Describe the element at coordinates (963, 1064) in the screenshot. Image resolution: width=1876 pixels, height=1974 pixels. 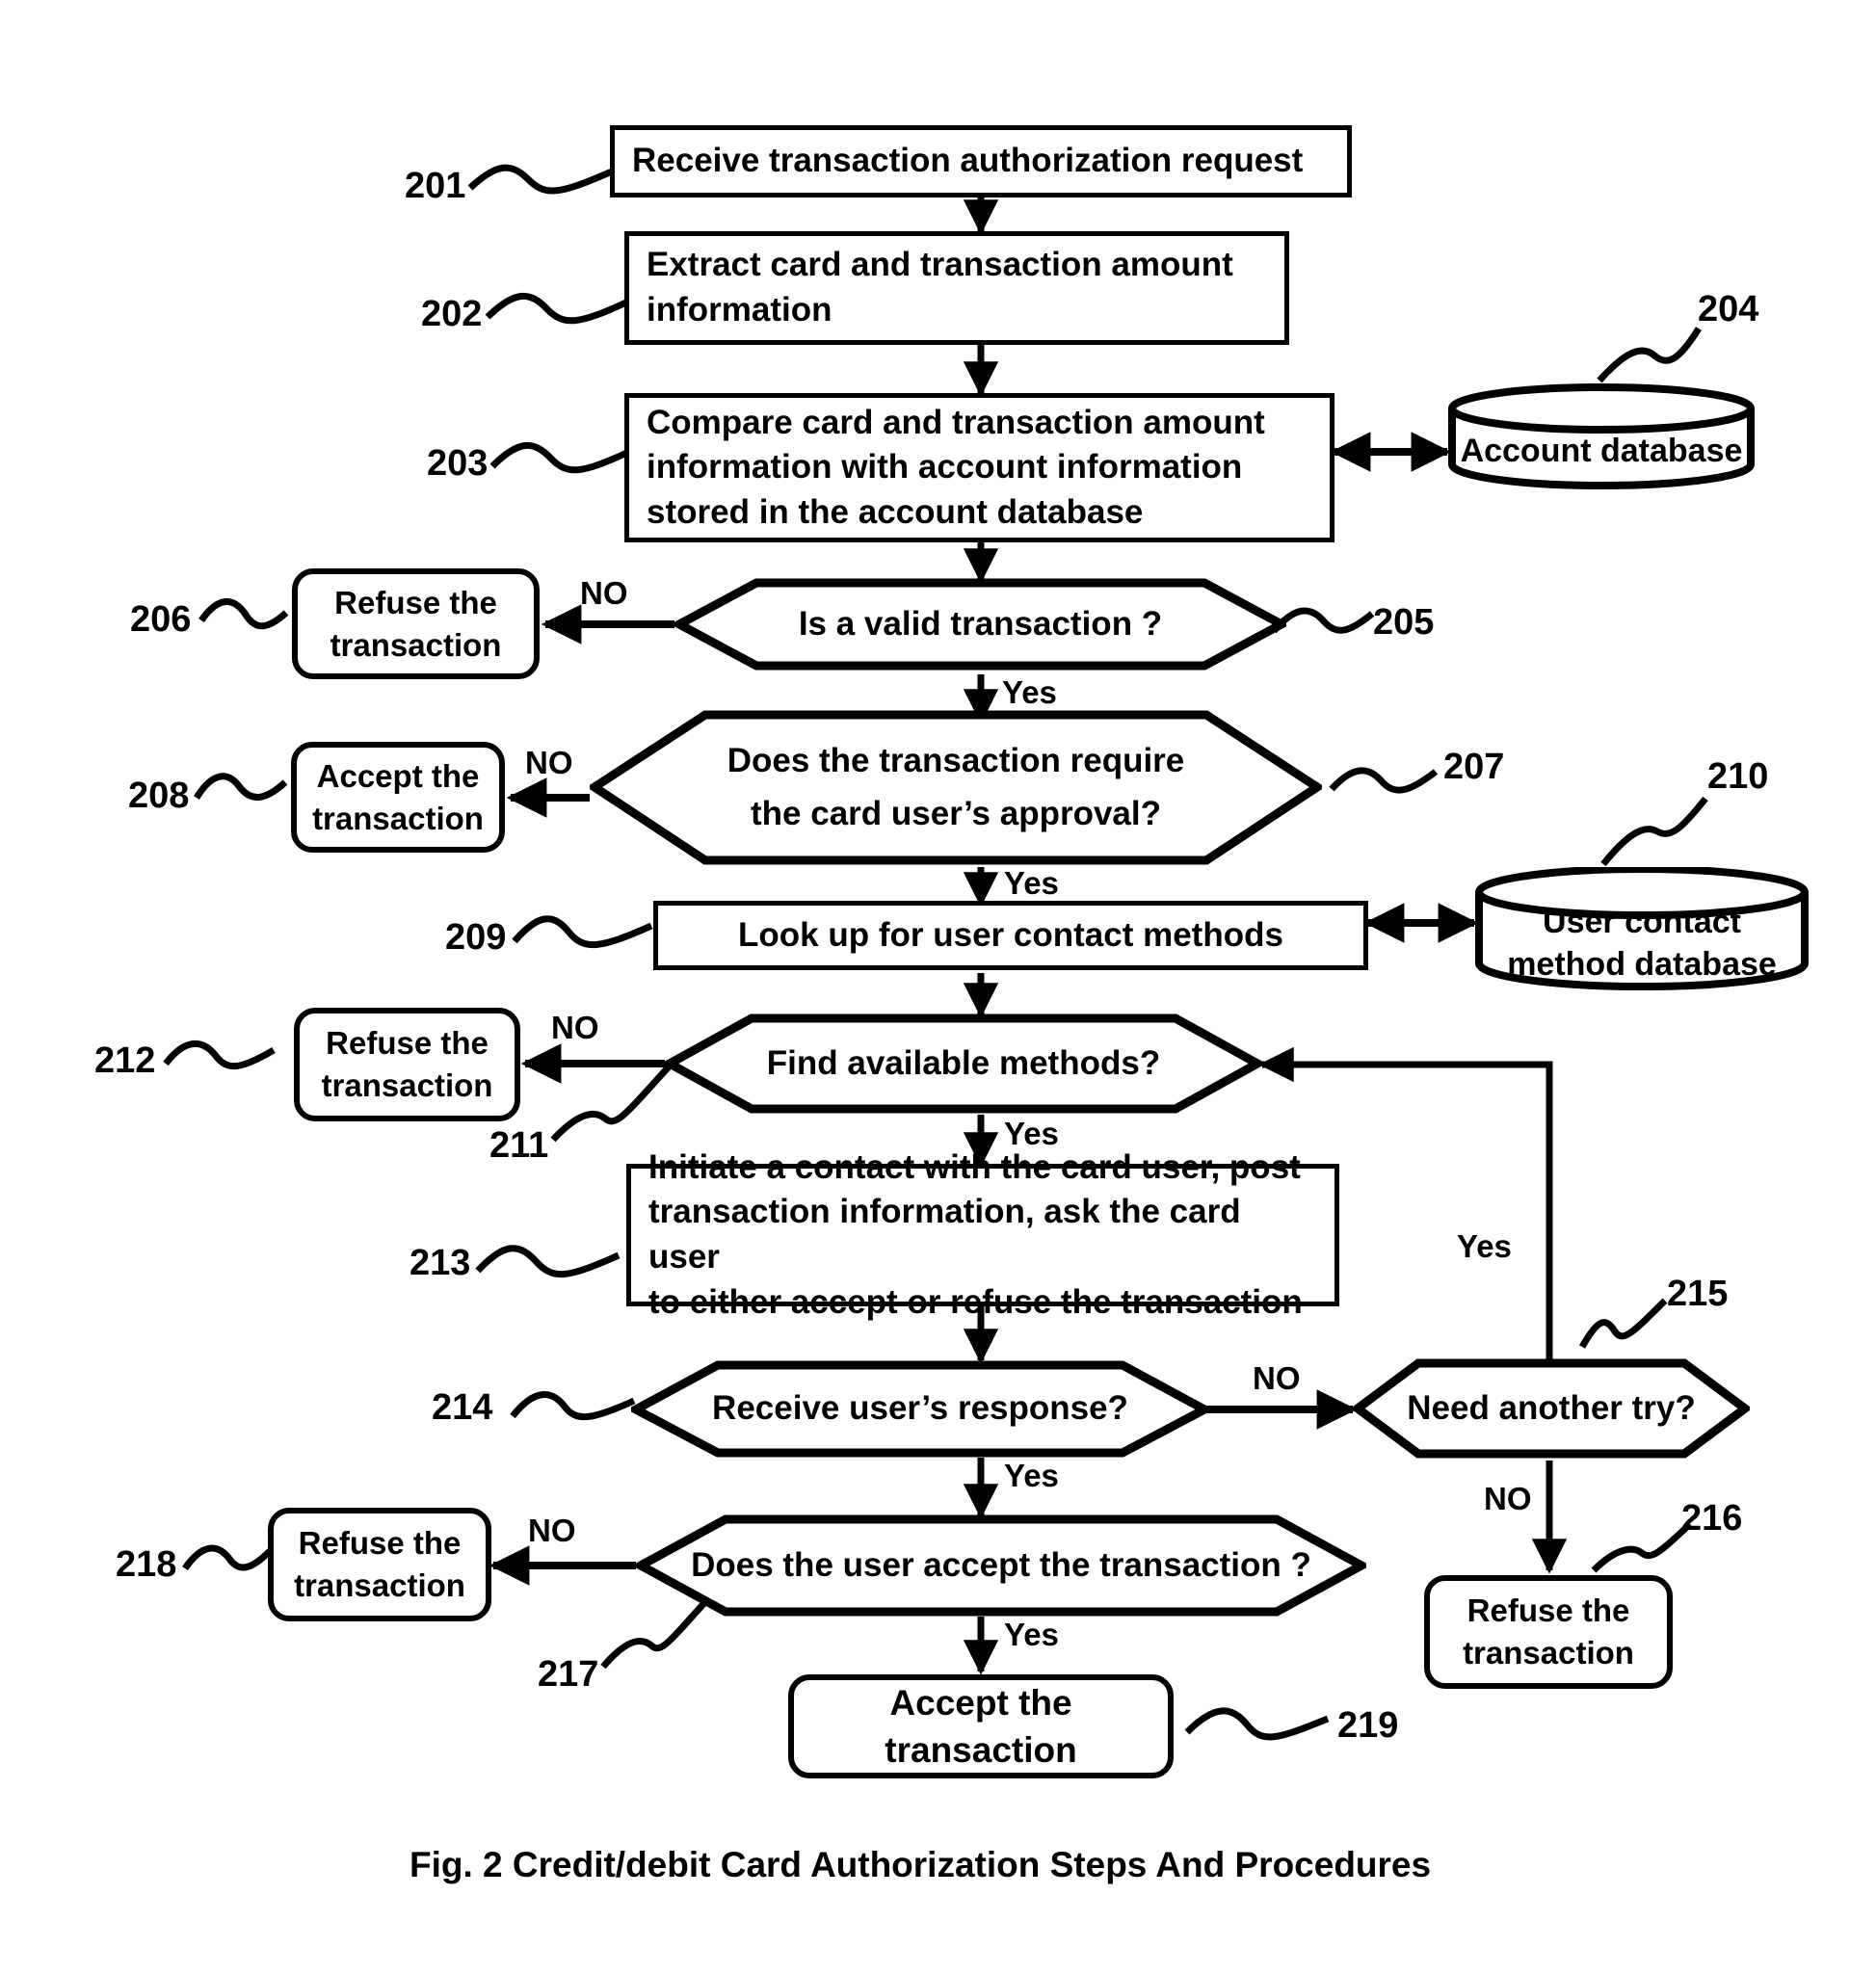
I see `node-211-find-available-methods: Find available methods?` at that location.